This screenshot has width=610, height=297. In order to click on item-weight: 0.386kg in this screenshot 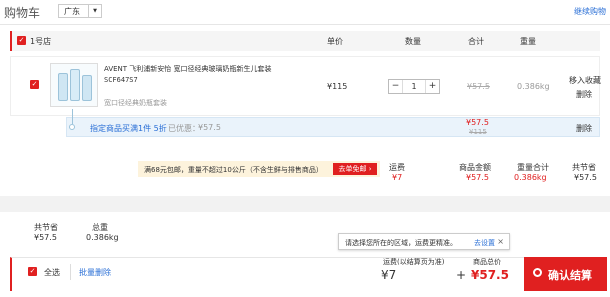, I will do `click(533, 86)`.